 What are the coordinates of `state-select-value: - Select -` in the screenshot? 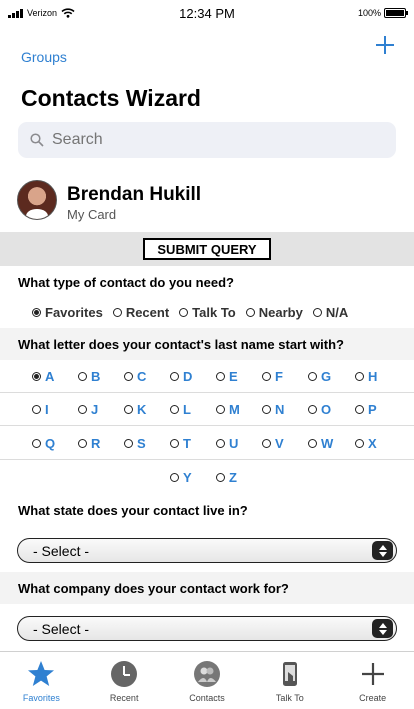 It's located at (61, 550).